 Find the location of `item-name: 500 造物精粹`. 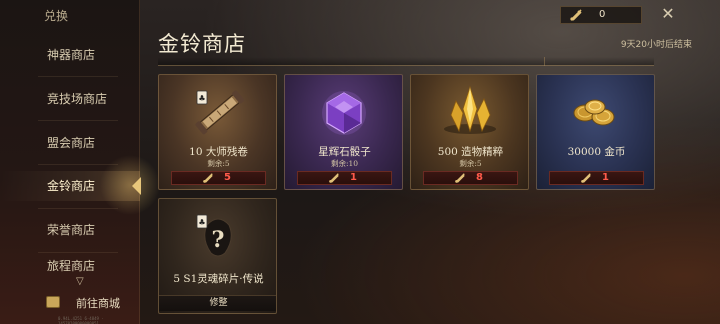

item-name: 500 造物精粹 is located at coordinates (470, 152).